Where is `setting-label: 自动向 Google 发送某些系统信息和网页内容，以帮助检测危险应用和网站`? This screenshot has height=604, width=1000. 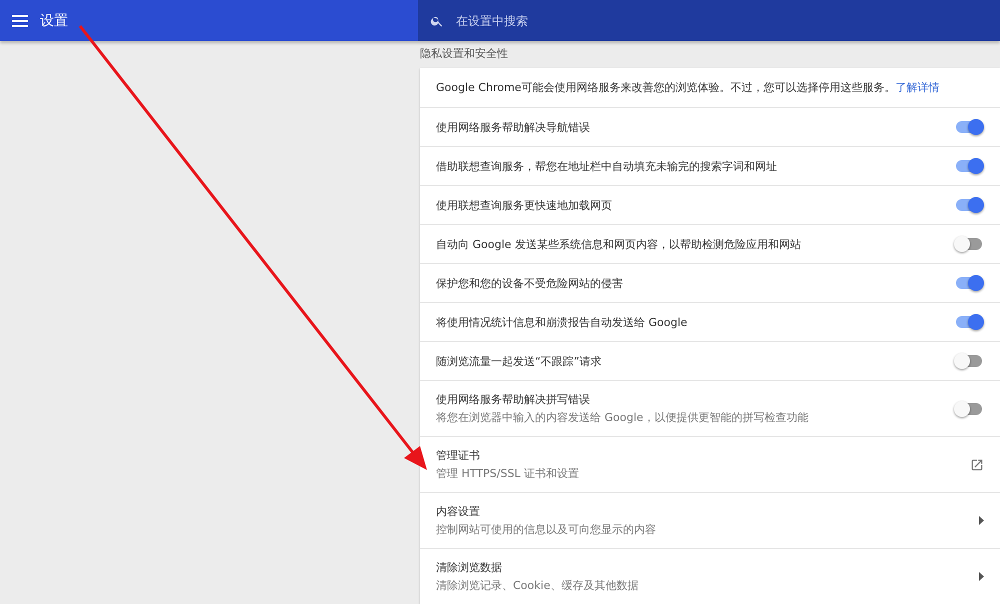
setting-label: 自动向 Google 发送某些系统信息和网页内容，以帮助检测危险应用和网站 is located at coordinates (619, 244).